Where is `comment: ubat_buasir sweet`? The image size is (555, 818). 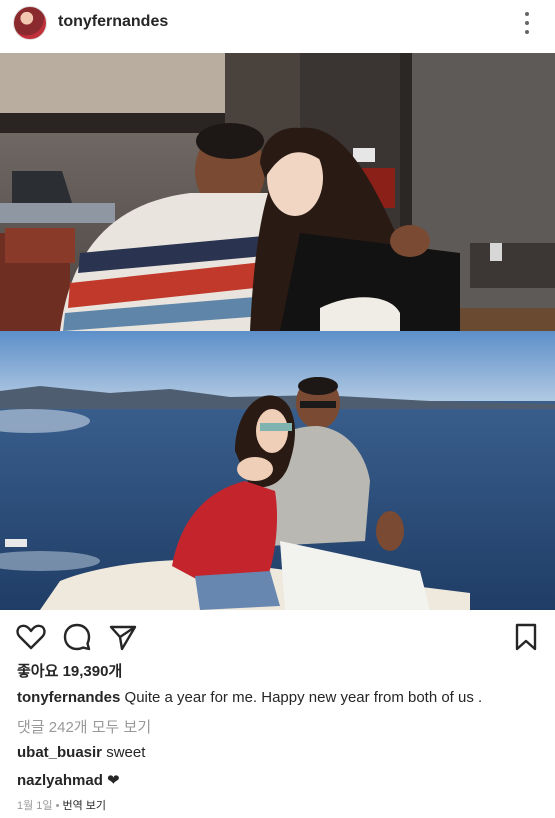 comment: ubat_buasir sweet is located at coordinates (81, 752).